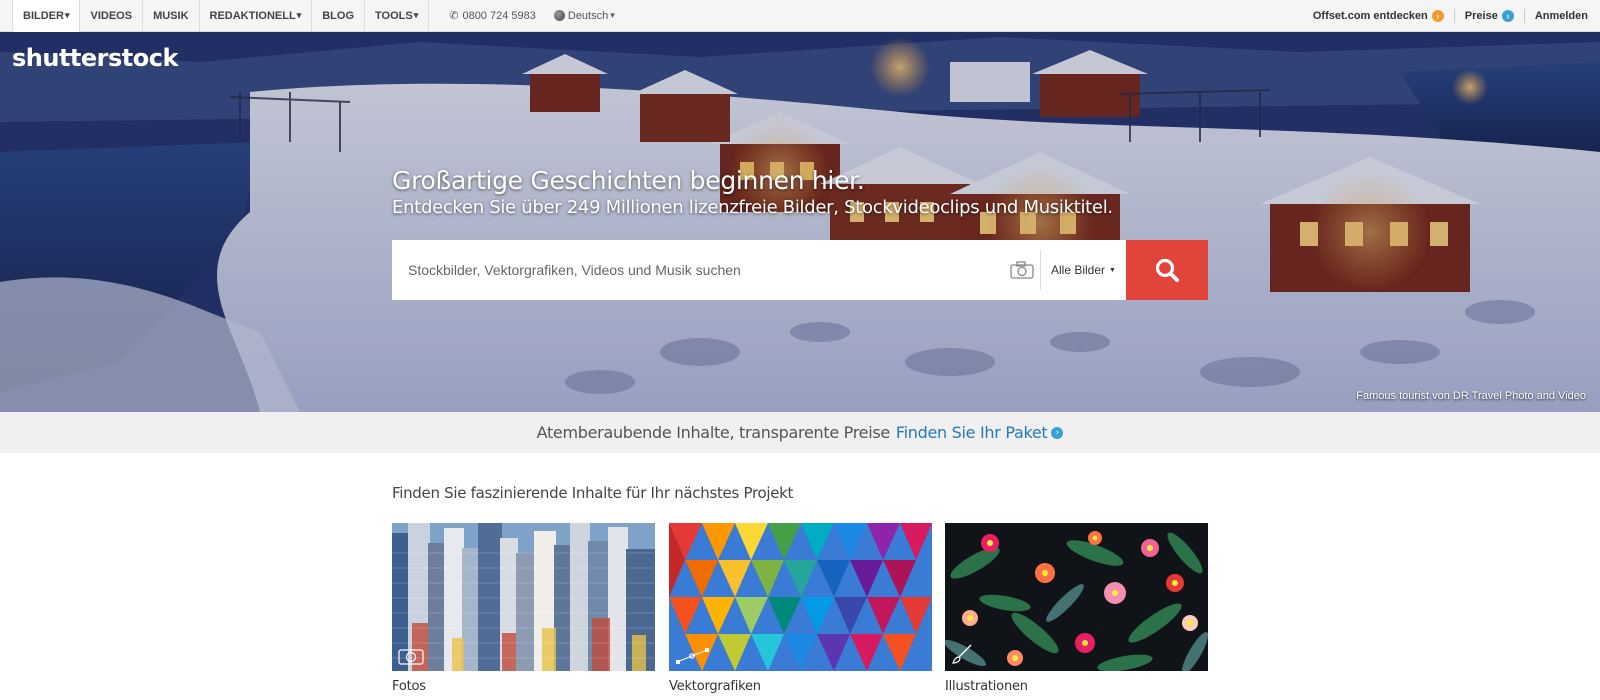 The image size is (1600, 700). I want to click on category-card-vektorgrafiken: Vektorgrafiken, so click(800, 608).